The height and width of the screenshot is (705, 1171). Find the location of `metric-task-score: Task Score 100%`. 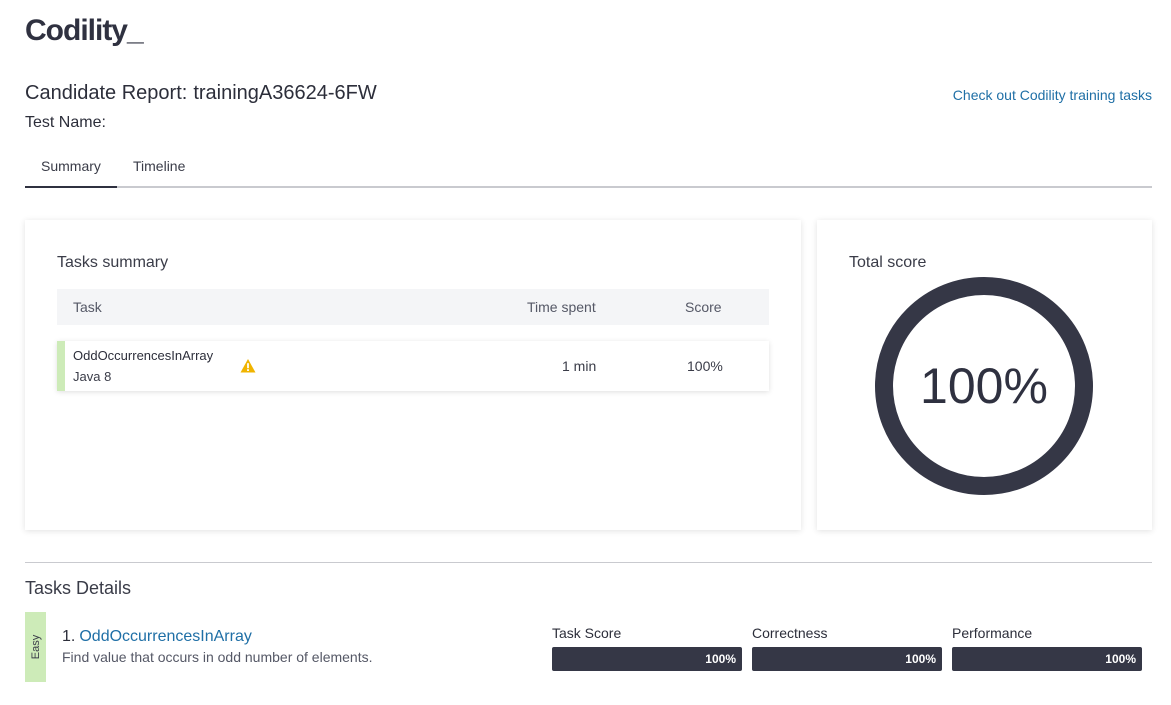

metric-task-score: Task Score 100% is located at coordinates (647, 648).